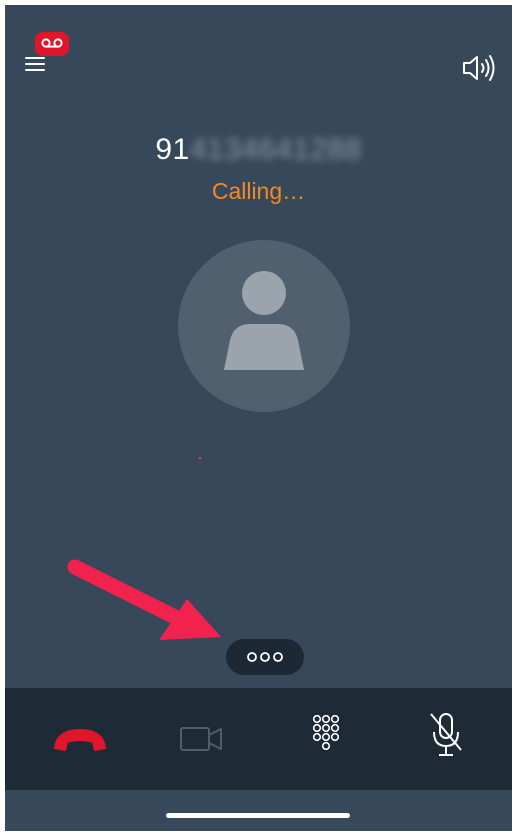  I want to click on voicemail-icon, so click(52, 43).